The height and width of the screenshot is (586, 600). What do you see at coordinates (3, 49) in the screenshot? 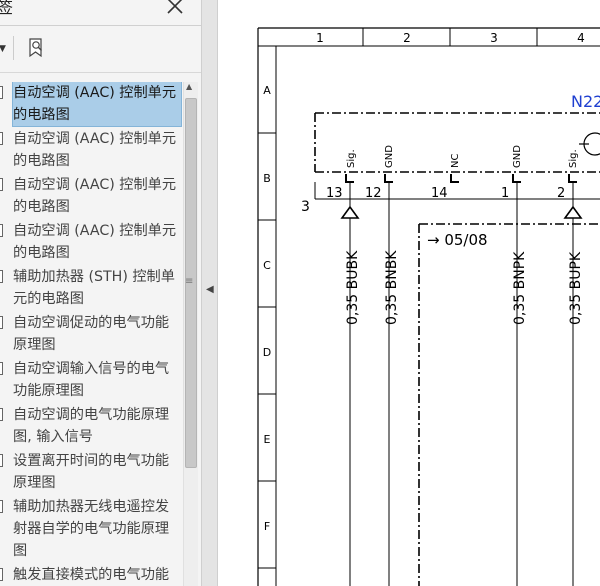
I see `options-dropdown-icon: ▼` at bounding box center [3, 49].